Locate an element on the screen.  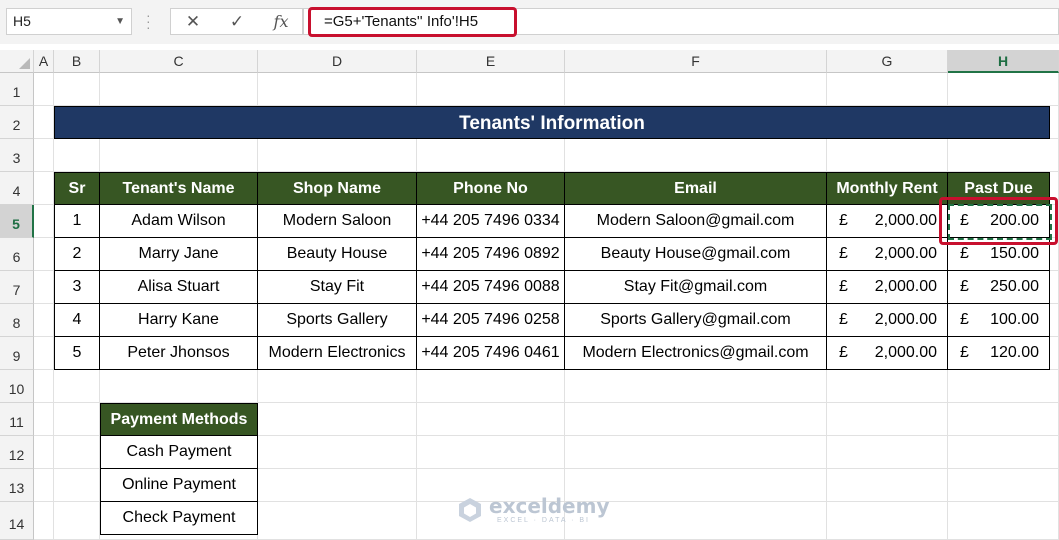
column-header-h: H is located at coordinates (1003, 61).